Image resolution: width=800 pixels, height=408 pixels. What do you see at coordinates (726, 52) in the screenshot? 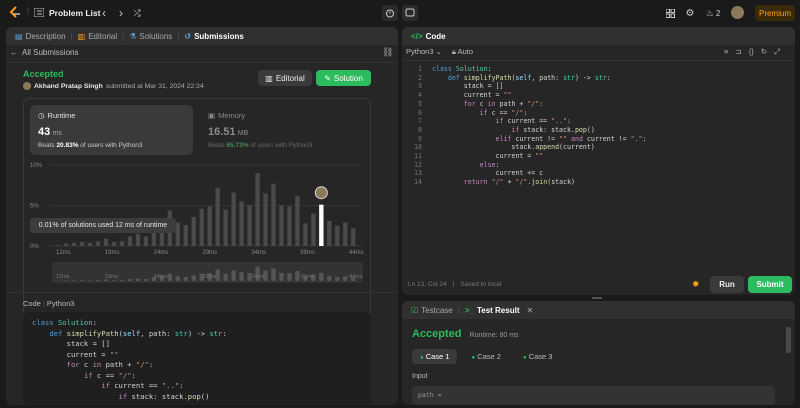
I see `format-icon: ≡` at bounding box center [726, 52].